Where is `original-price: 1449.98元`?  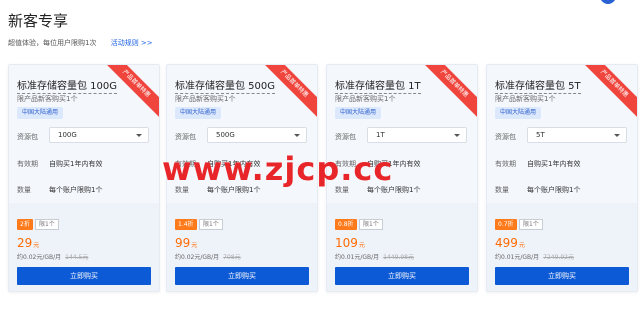
original-price: 1449.98元 is located at coordinates (398, 257).